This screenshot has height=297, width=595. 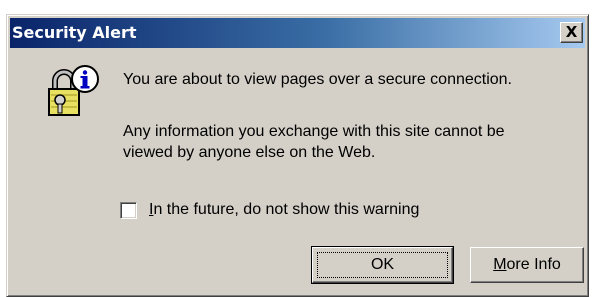 What do you see at coordinates (533, 264) in the screenshot?
I see `more-info-label-rest: ore Info` at bounding box center [533, 264].